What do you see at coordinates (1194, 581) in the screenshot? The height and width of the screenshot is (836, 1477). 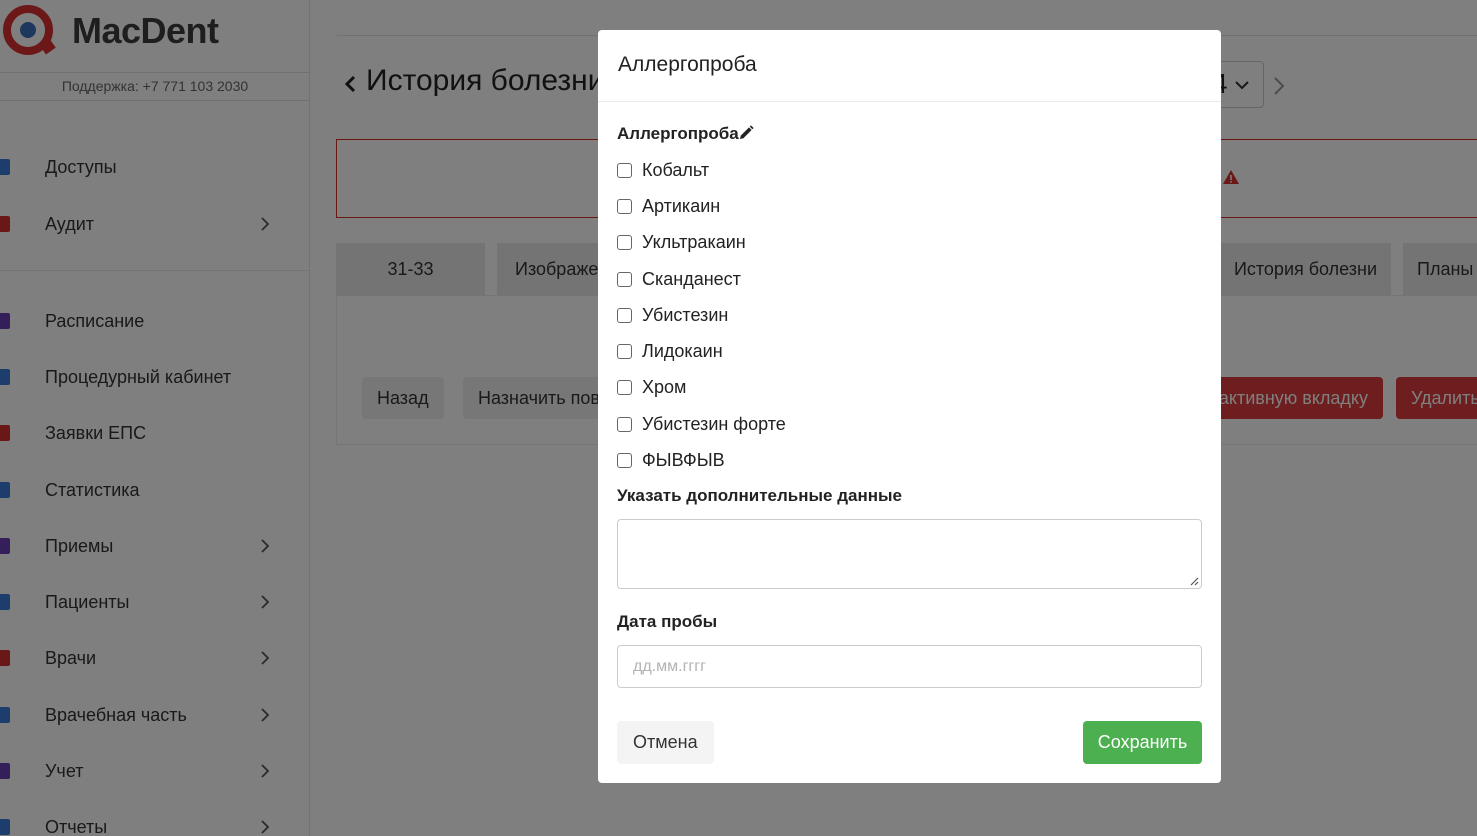 I see `resize-grip-icon` at bounding box center [1194, 581].